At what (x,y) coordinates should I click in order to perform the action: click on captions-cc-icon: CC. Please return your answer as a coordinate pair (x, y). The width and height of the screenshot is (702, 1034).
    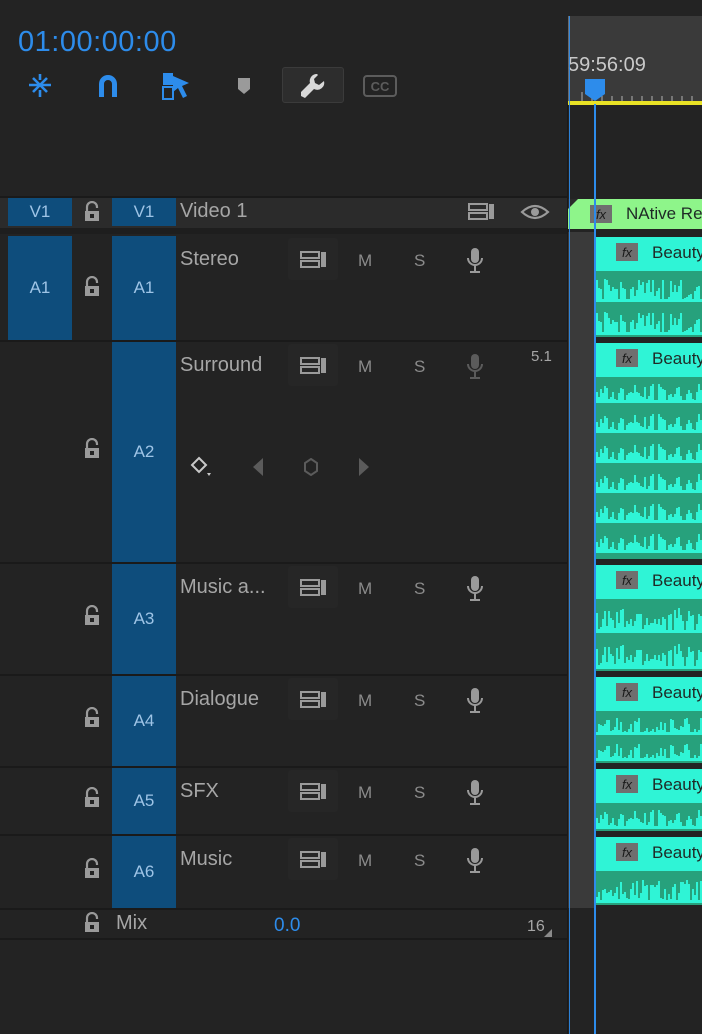
    Looking at the image, I should click on (380, 86).